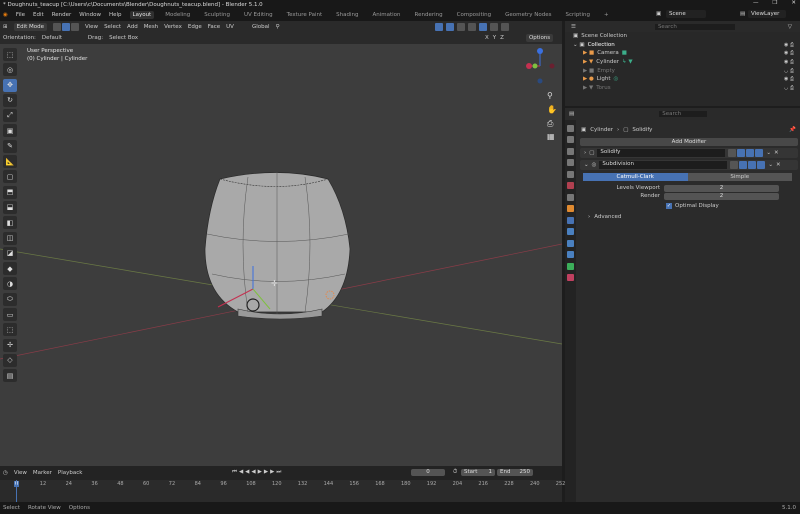  I want to click on transform-extra-tool: ▤, so click(10, 376).